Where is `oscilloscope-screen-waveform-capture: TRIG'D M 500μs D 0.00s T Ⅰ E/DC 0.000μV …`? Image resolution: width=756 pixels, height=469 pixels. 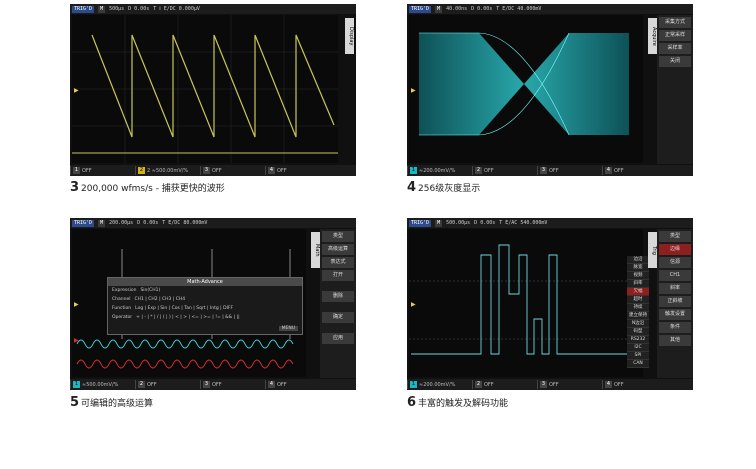
oscilloscope-screen-waveform-capture: TRIG'D M 500μs D 0.00s T Ⅰ E/DC 0.000μV … is located at coordinates (213, 90).